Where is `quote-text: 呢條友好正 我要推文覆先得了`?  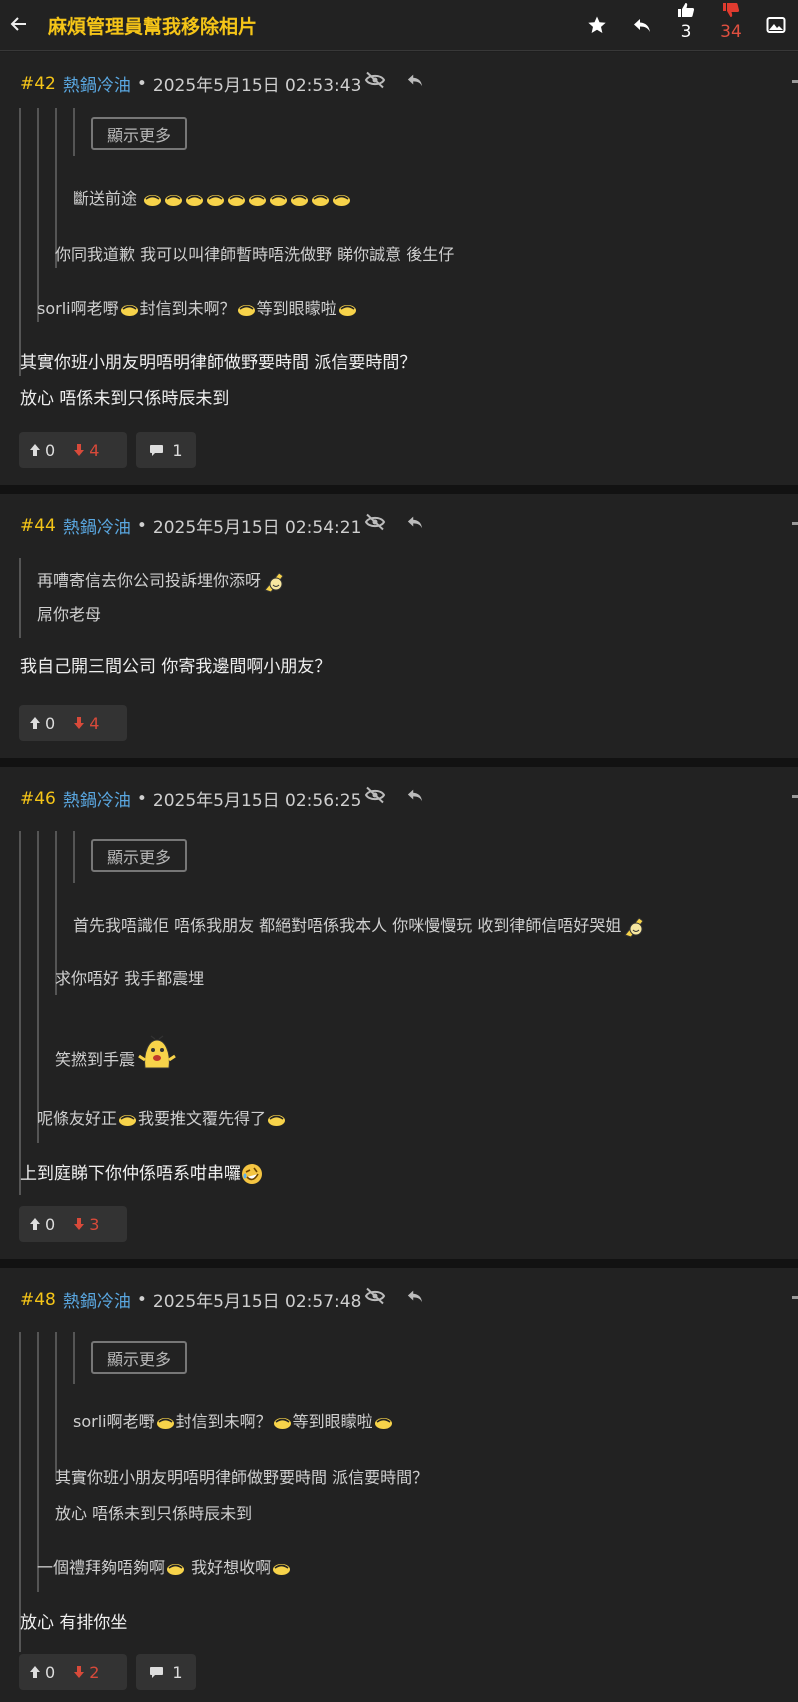 quote-text: 呢條友好正 我要推文覆先得了 is located at coordinates (162, 1117).